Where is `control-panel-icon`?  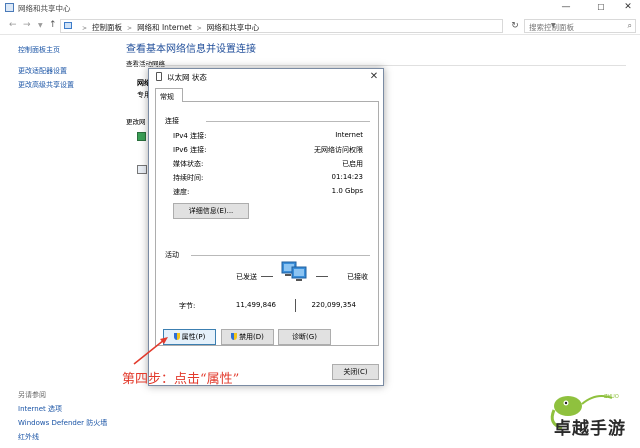
control-panel-icon is located at coordinates (68, 25).